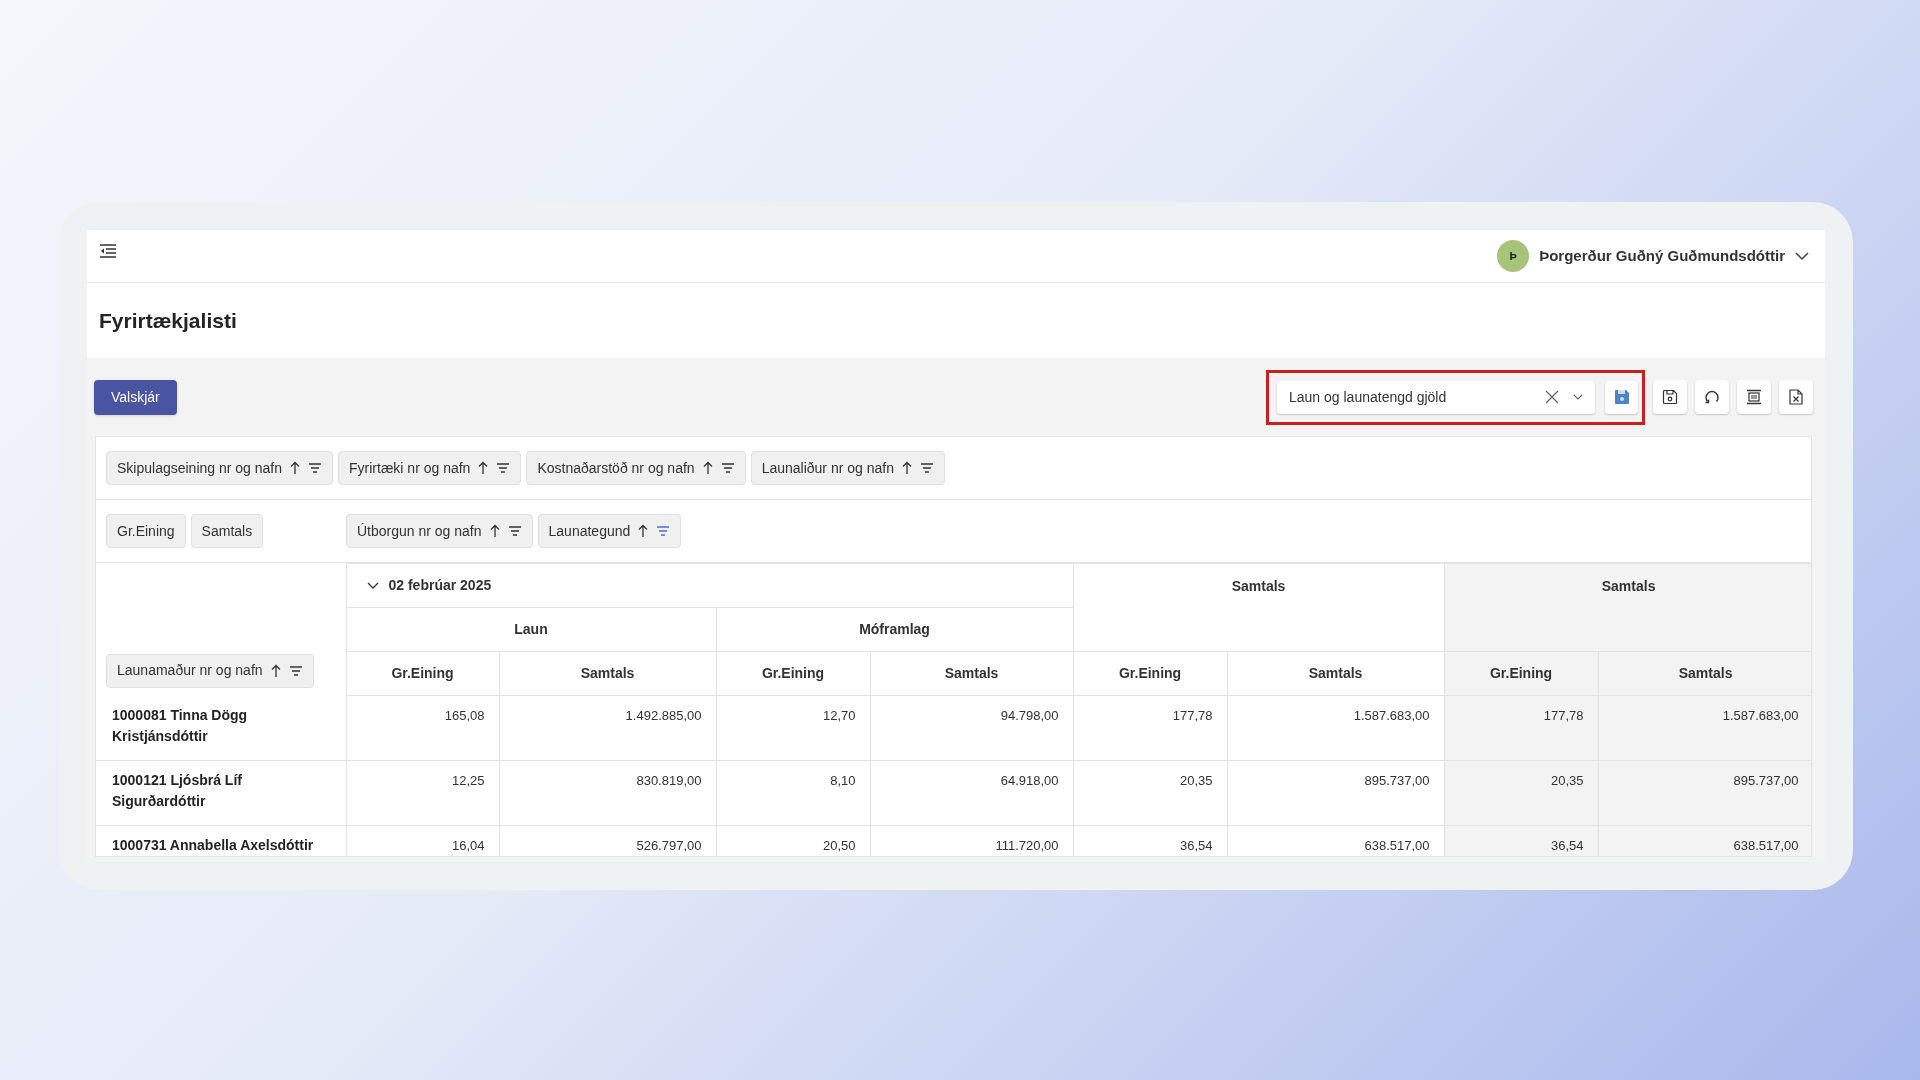  Describe the element at coordinates (108, 251) in the screenshot. I see `menu-icon` at that location.